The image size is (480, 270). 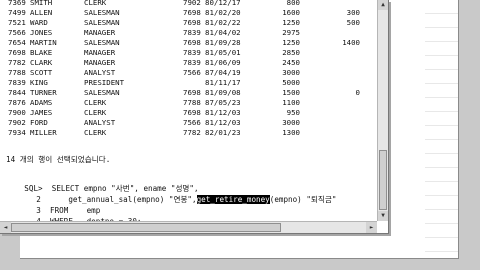 I want to click on table-cell: MILLER, so click(x=43, y=132).